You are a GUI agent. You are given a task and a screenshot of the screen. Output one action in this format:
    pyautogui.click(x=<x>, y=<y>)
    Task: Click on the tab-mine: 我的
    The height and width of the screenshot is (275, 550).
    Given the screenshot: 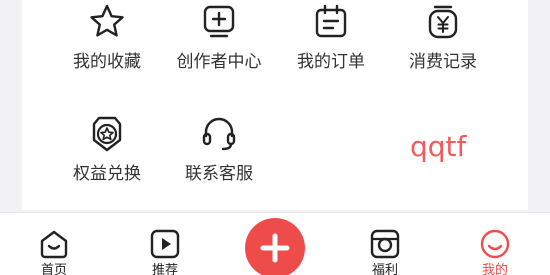 What is the action you would take?
    pyautogui.click(x=495, y=251)
    